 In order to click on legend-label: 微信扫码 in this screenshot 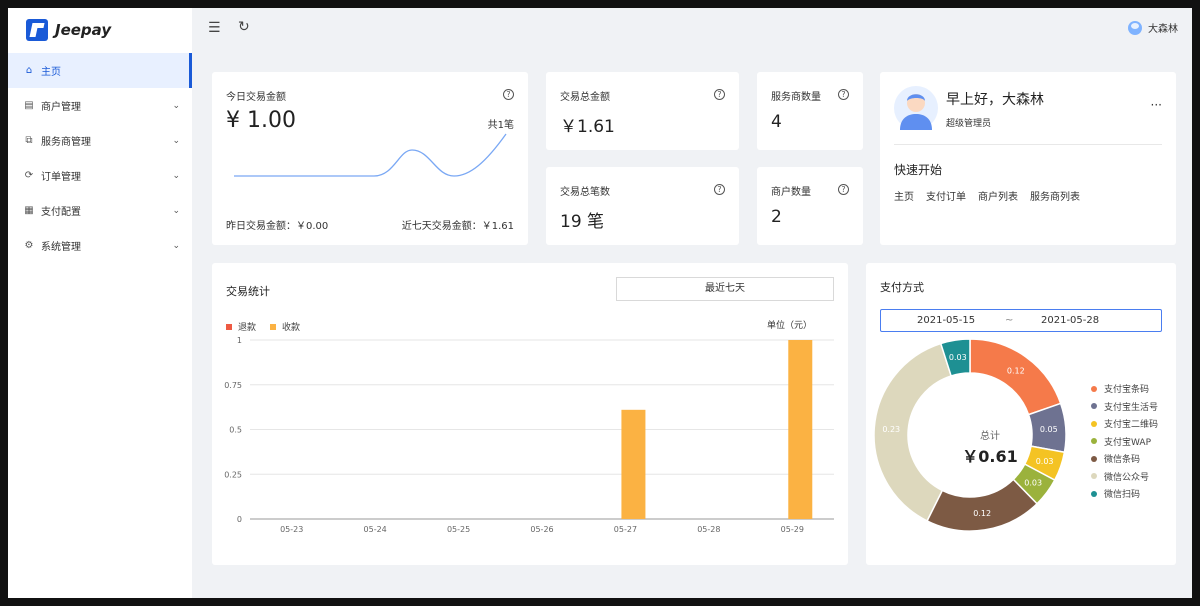, I will do `click(1122, 495)`.